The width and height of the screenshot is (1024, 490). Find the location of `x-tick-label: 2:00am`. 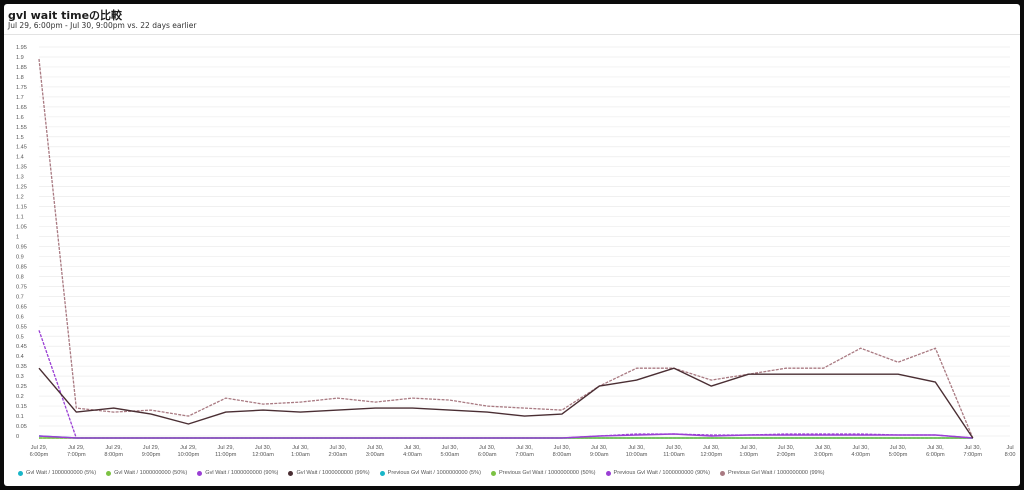

x-tick-label: 2:00am is located at coordinates (337, 455).